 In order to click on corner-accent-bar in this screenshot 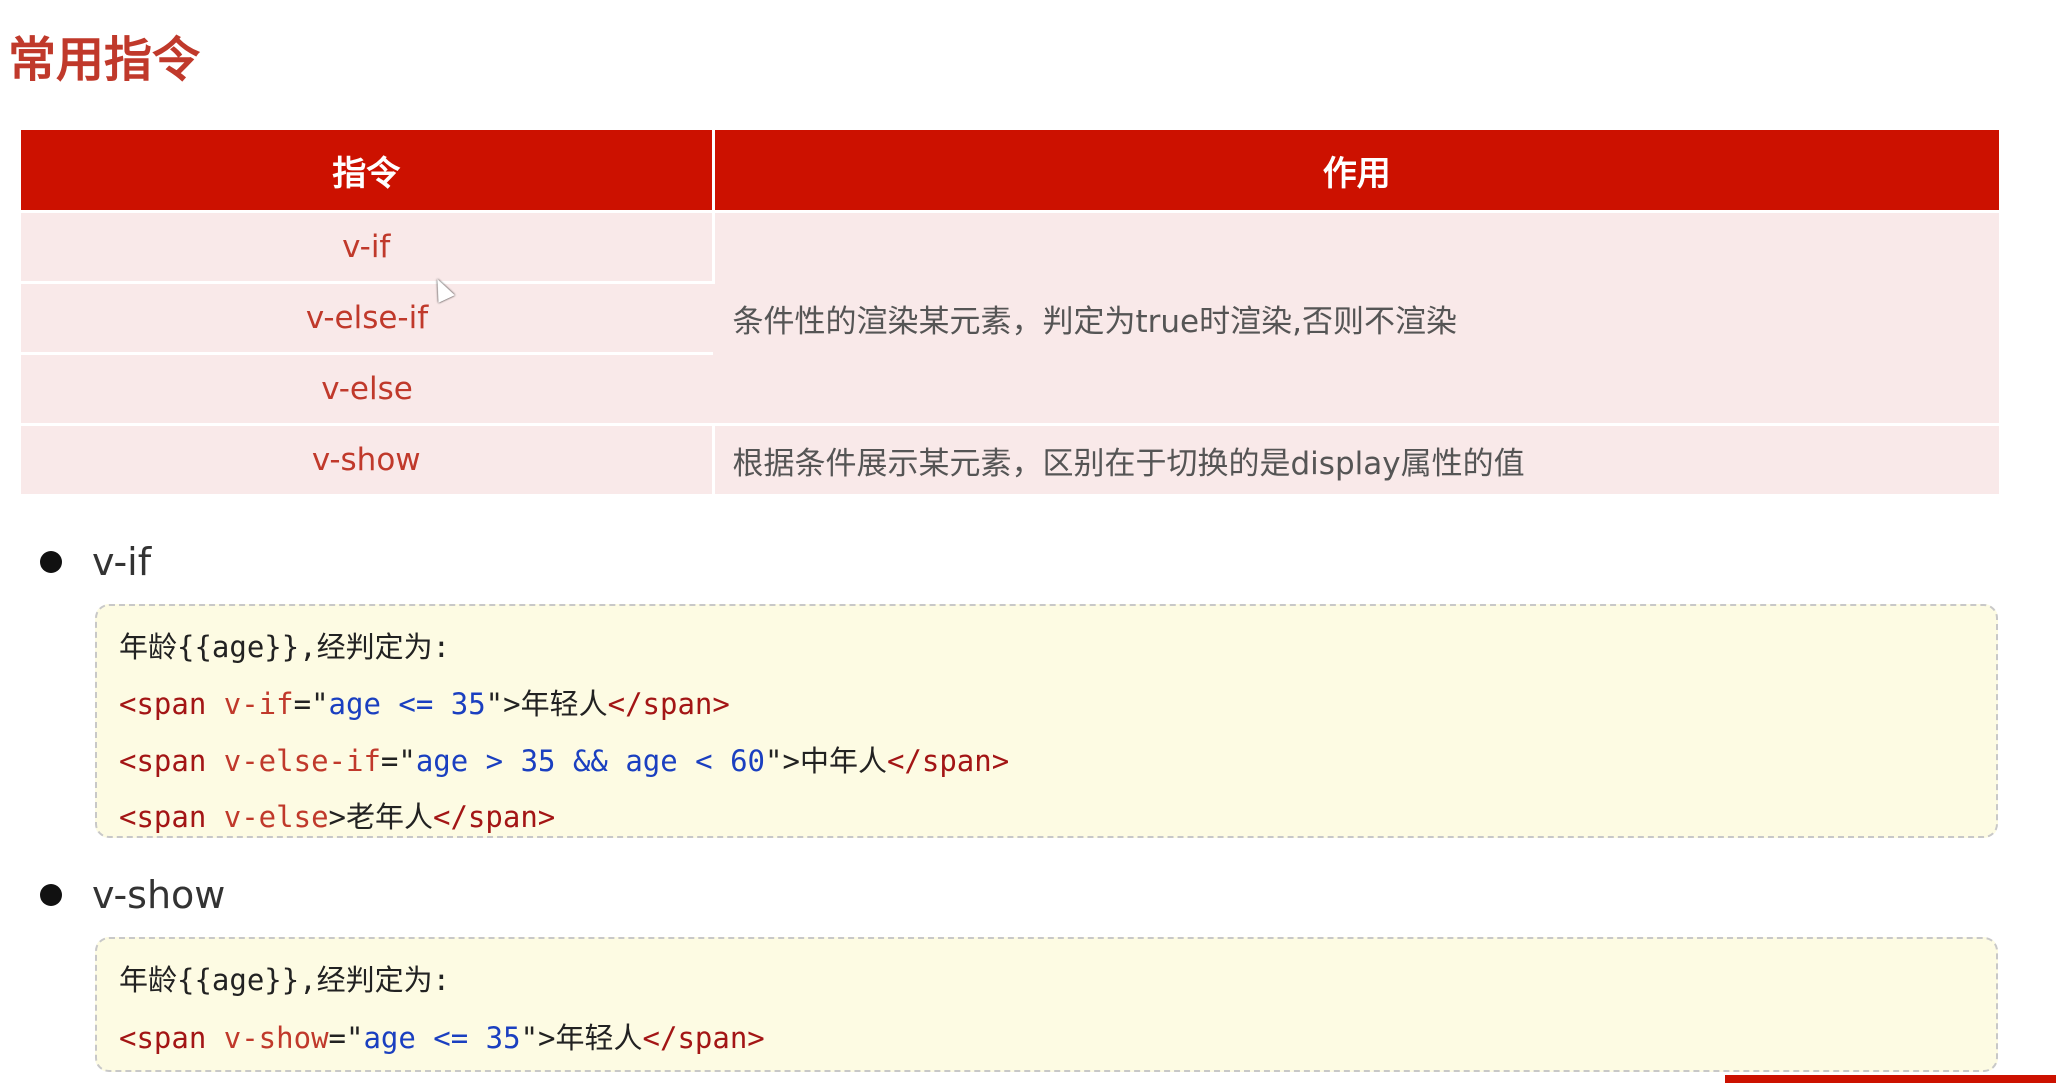, I will do `click(1890, 1079)`.